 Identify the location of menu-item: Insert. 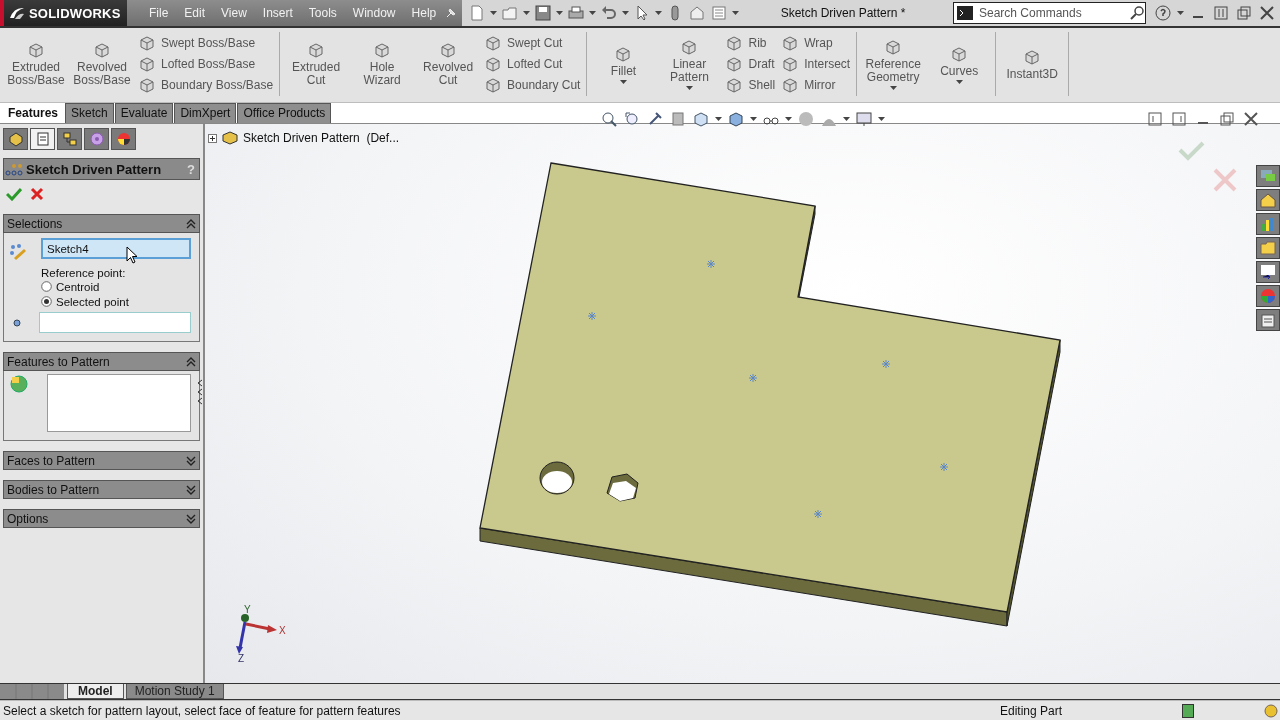
(277, 13).